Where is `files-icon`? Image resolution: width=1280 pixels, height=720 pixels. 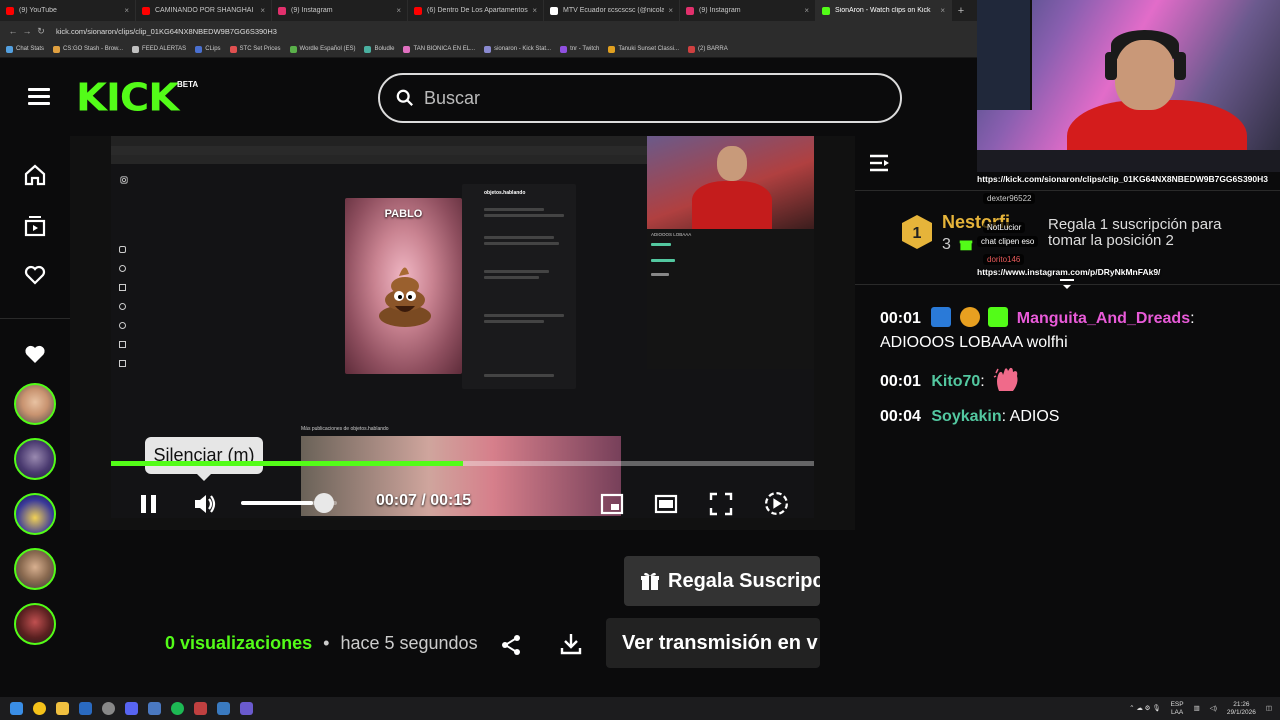 files-icon is located at coordinates (62, 708).